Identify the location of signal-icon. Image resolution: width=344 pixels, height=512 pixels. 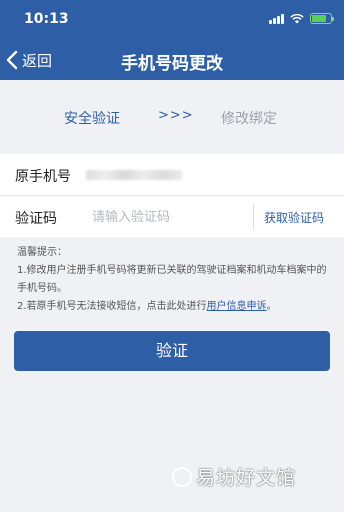
(276, 18).